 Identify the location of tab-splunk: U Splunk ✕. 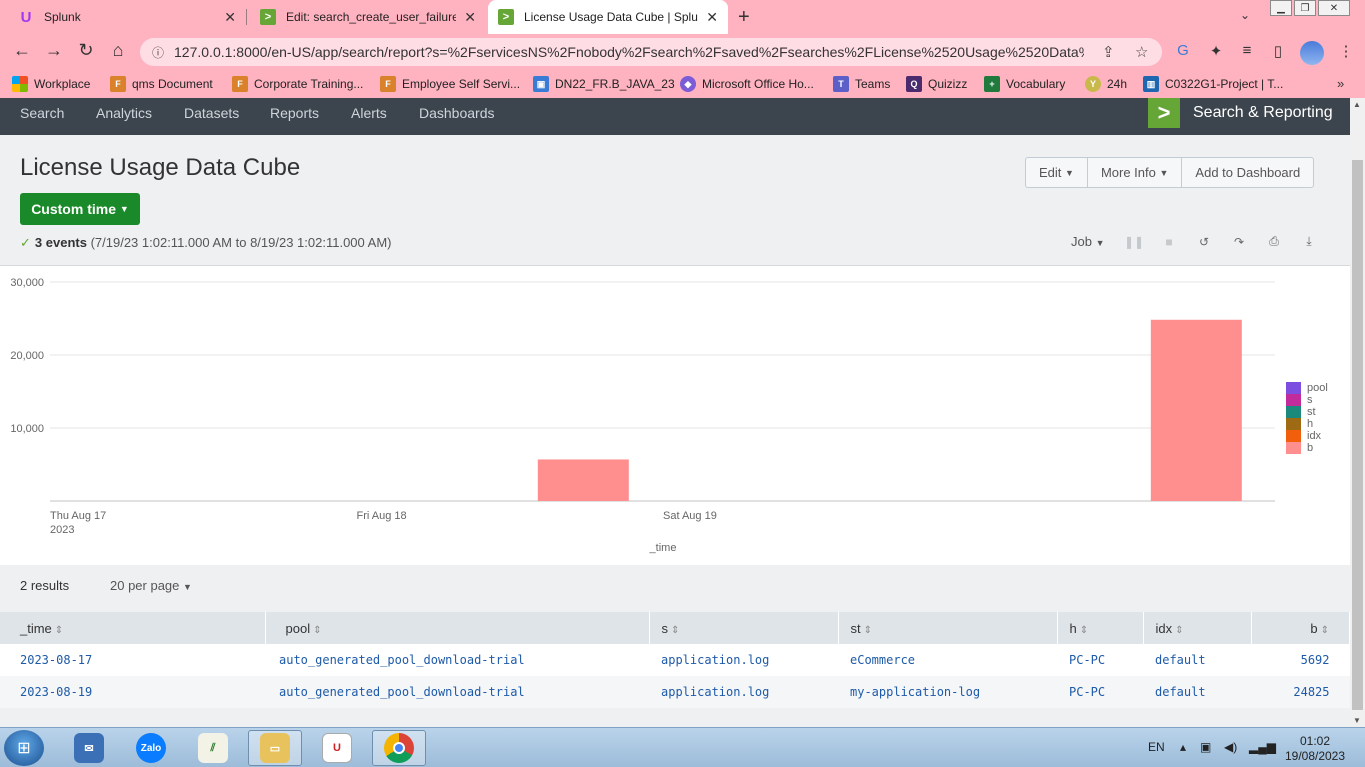
(127, 17).